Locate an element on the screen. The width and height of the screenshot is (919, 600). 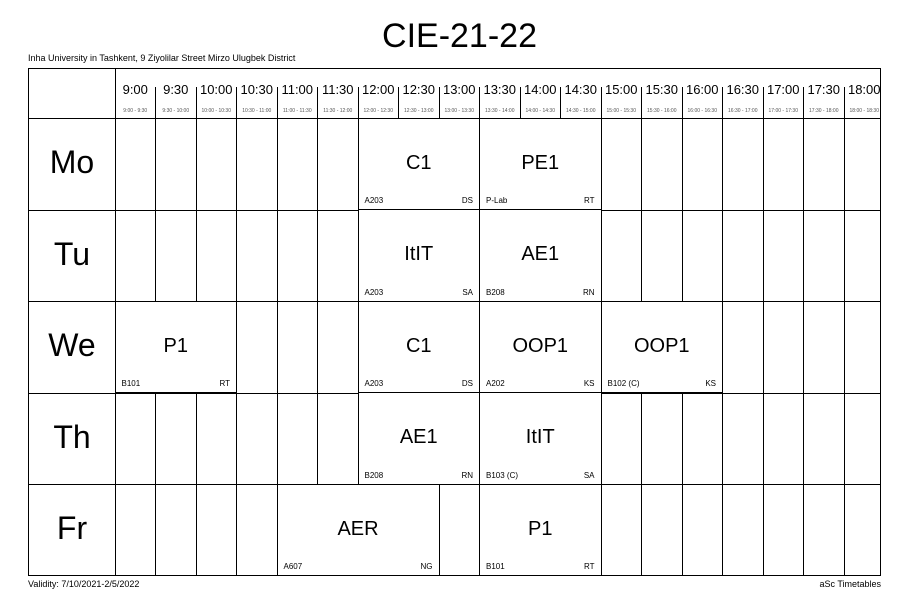
time-header: 11:00 11:00 - 11:30 is located at coordinates (297, 93).